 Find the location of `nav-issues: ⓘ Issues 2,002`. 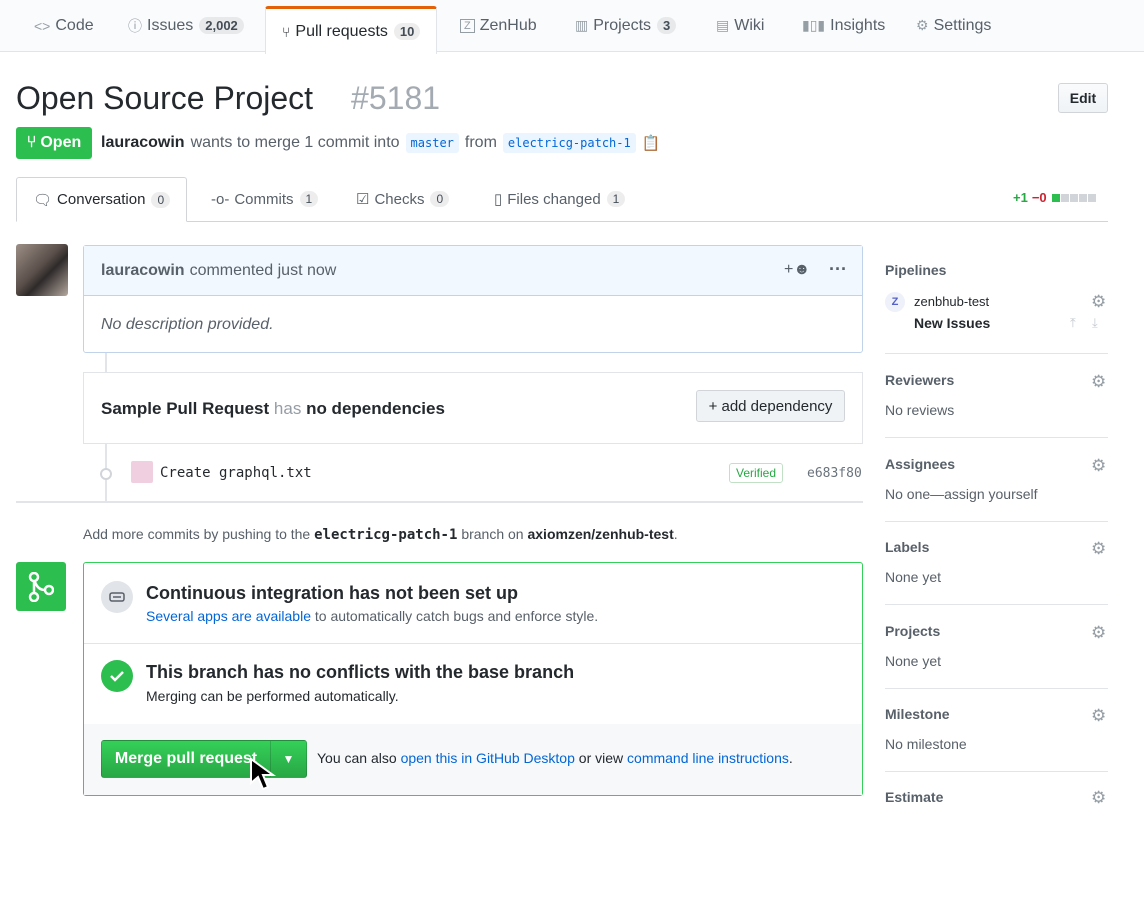

nav-issues: ⓘ Issues 2,002 is located at coordinates (186, 25).